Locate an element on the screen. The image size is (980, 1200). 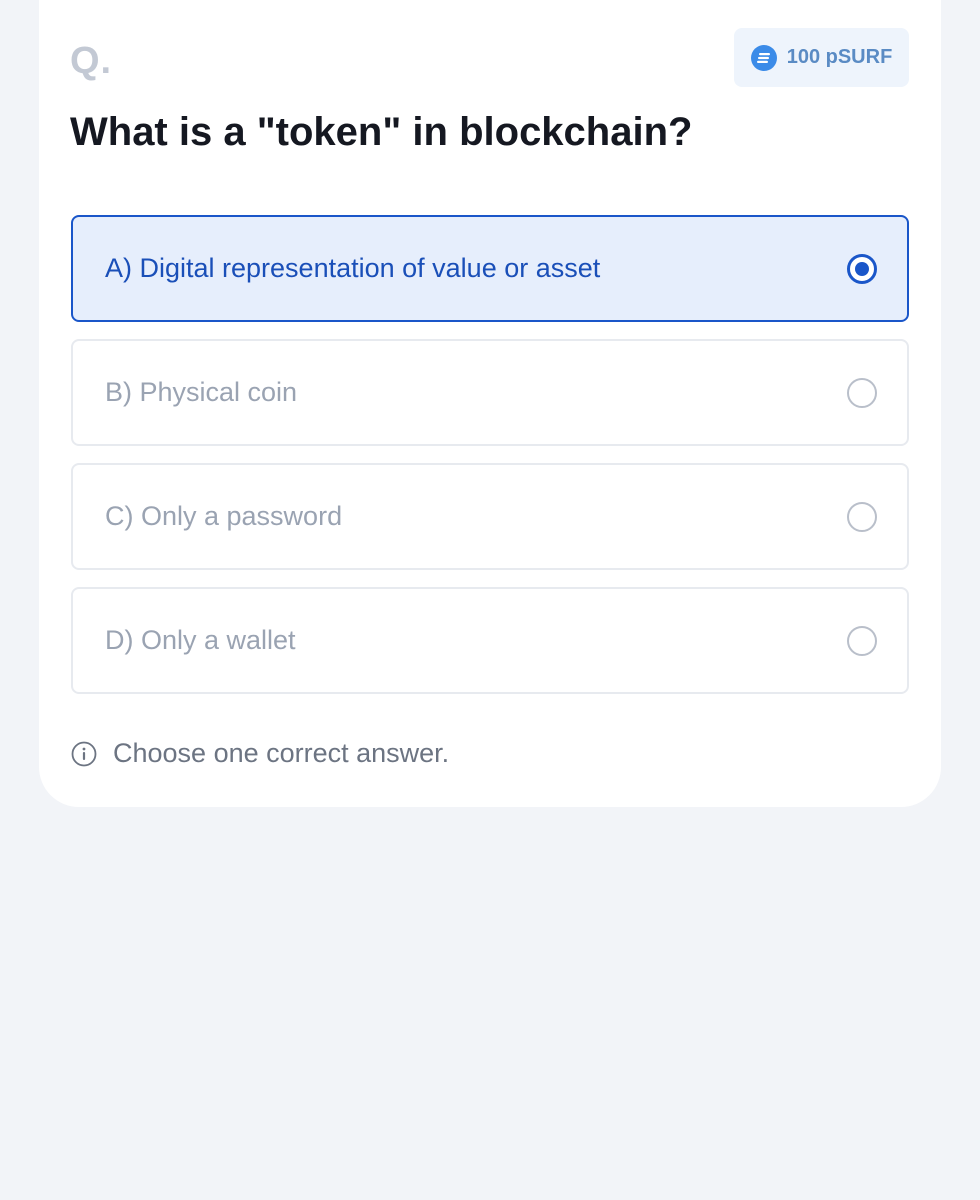
option-d: D) Only a wallet is located at coordinates (490, 640).